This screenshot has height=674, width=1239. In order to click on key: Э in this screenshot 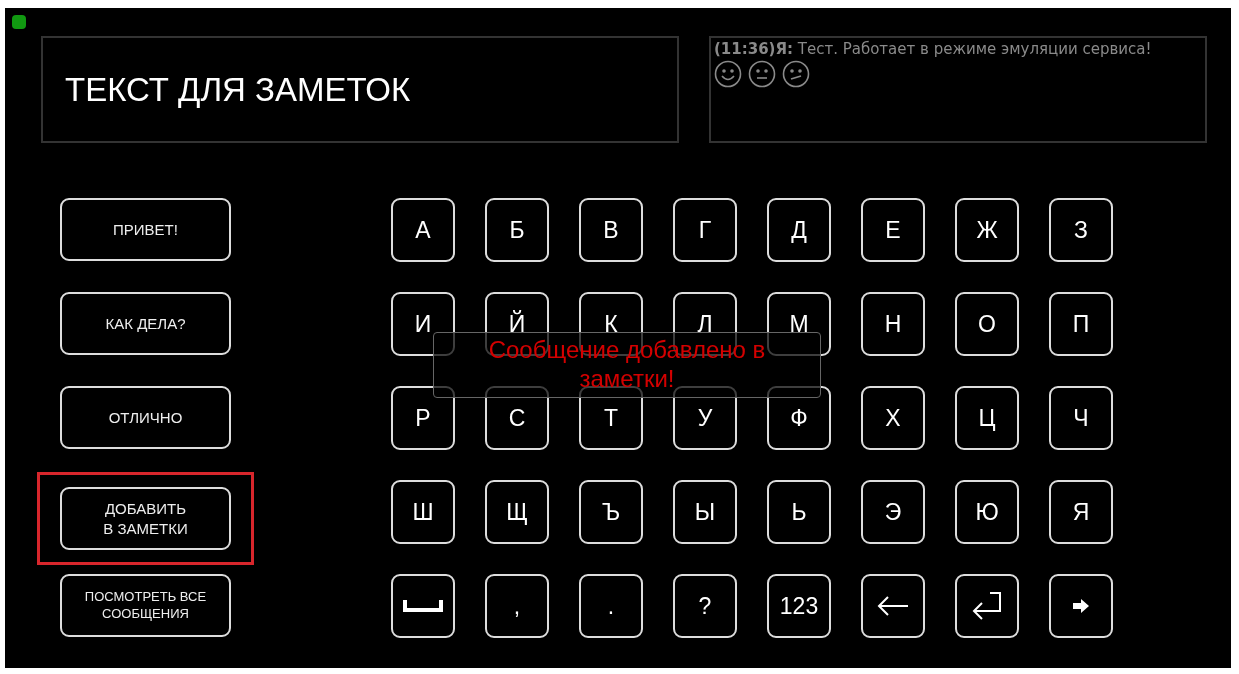, I will do `click(893, 512)`.